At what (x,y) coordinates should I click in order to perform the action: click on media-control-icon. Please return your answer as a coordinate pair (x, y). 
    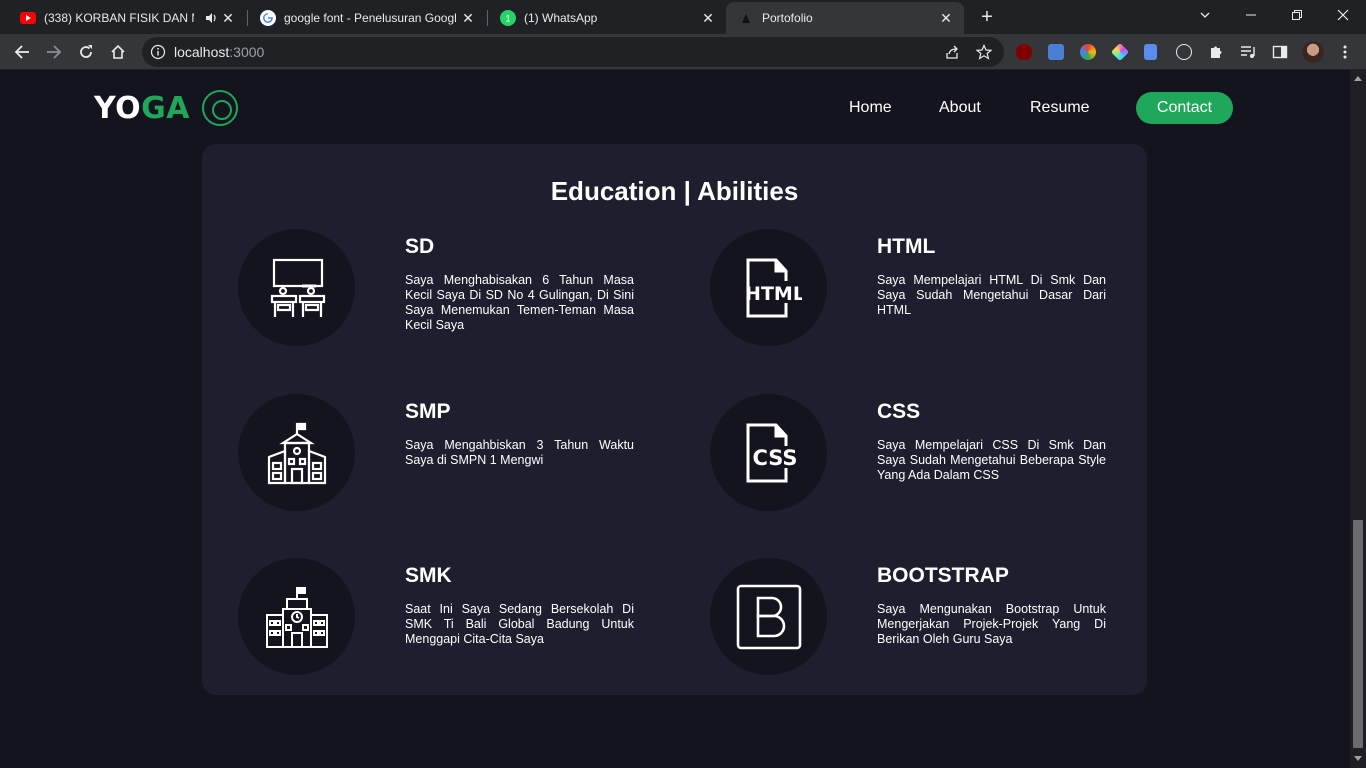
    Looking at the image, I should click on (1248, 52).